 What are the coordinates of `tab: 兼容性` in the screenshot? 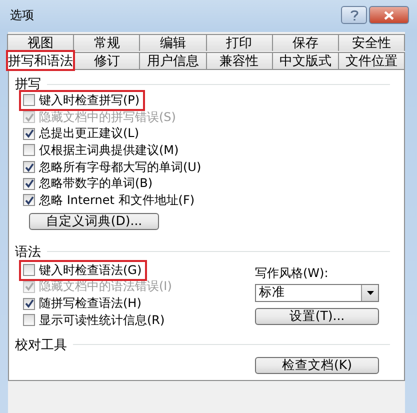 It's located at (239, 60).